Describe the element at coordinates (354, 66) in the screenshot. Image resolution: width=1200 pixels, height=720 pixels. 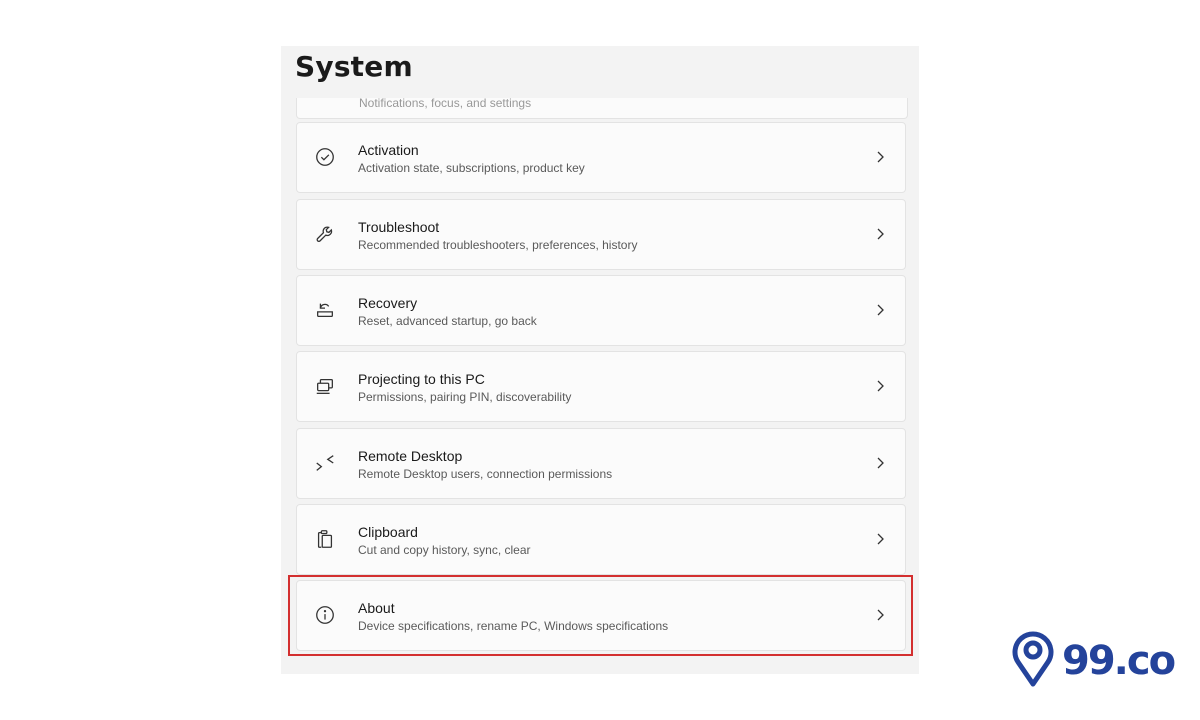
I see `page-title: System` at that location.